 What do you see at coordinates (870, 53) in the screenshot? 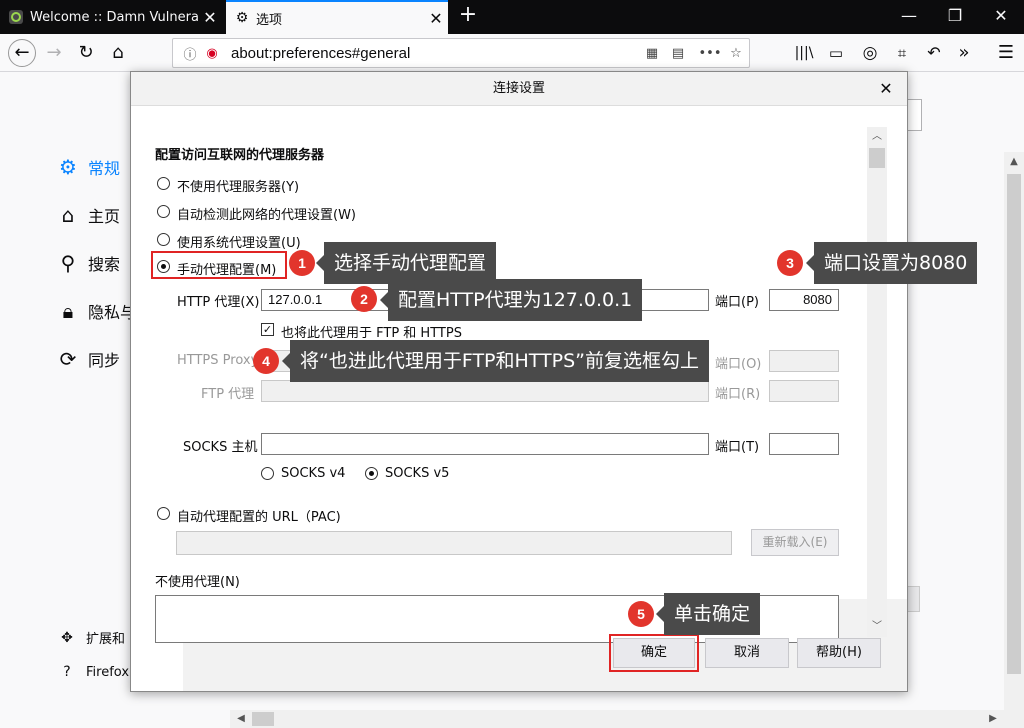
I see `account-icon: ◎` at bounding box center [870, 53].